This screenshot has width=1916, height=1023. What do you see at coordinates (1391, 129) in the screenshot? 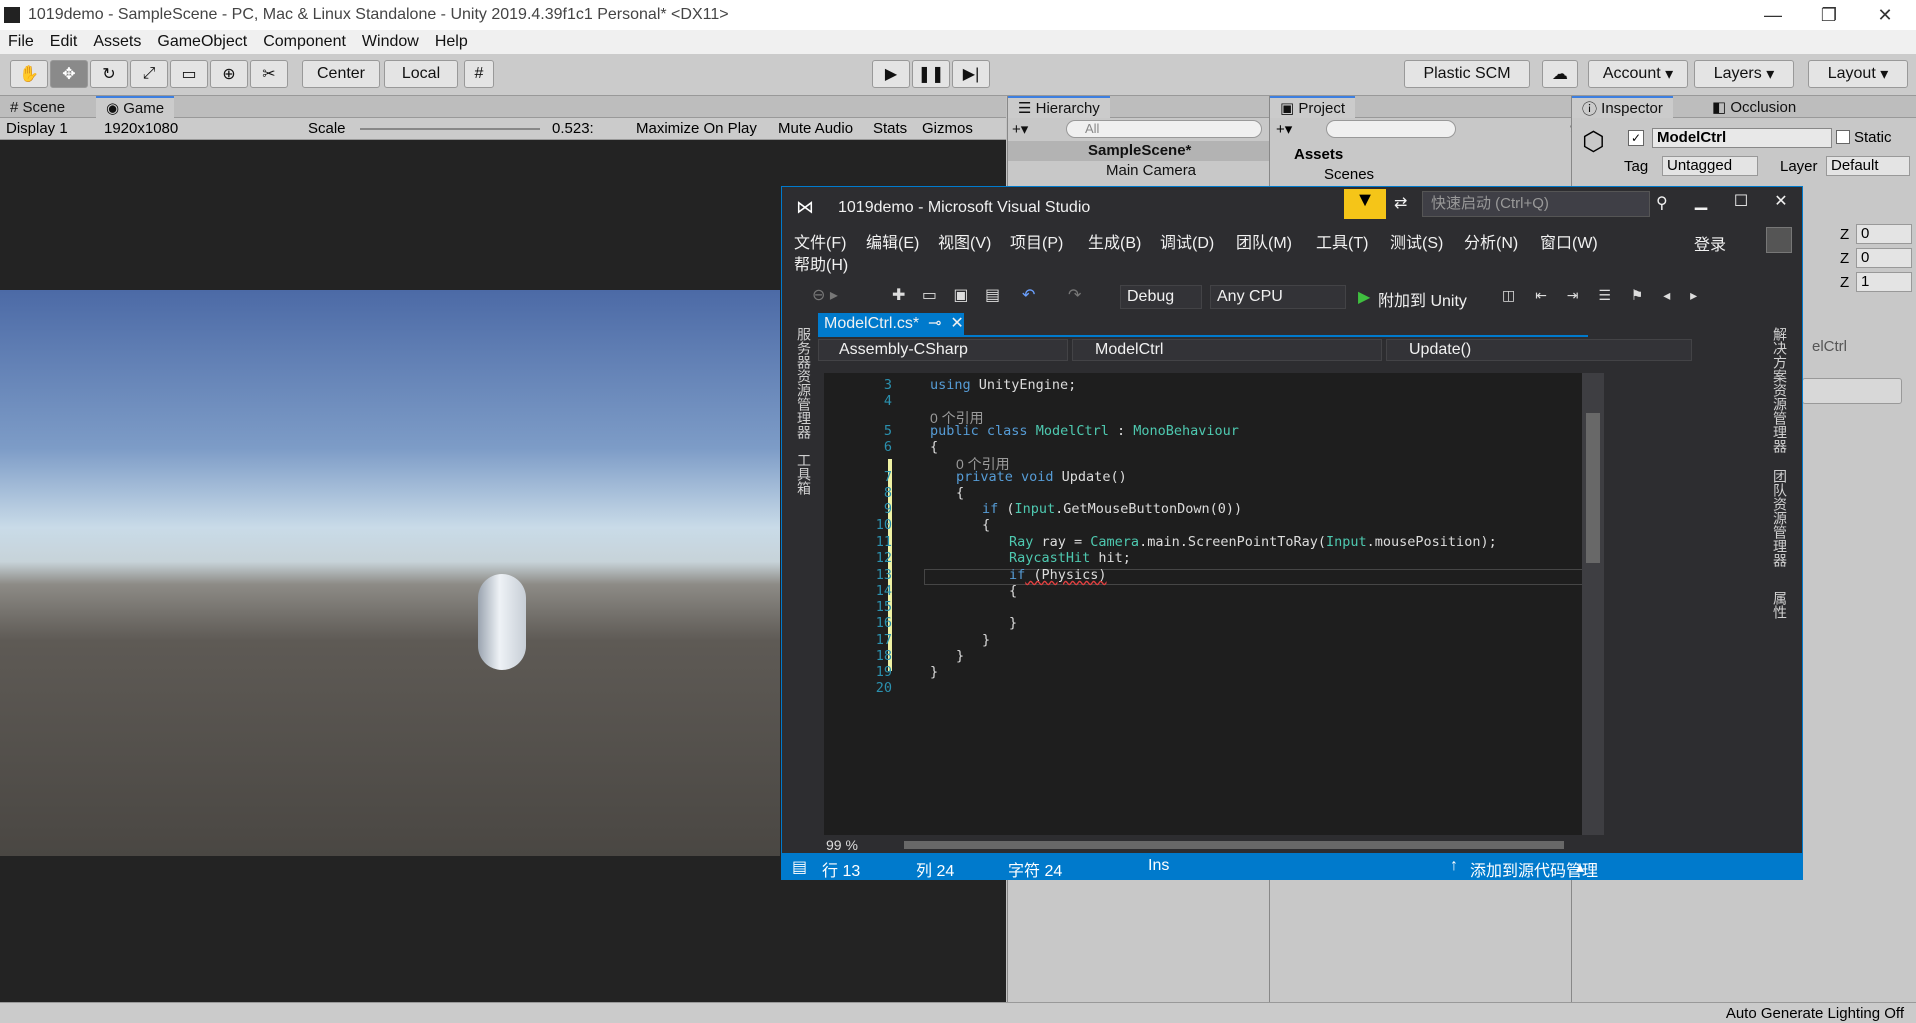
I see `project-search-input` at bounding box center [1391, 129].